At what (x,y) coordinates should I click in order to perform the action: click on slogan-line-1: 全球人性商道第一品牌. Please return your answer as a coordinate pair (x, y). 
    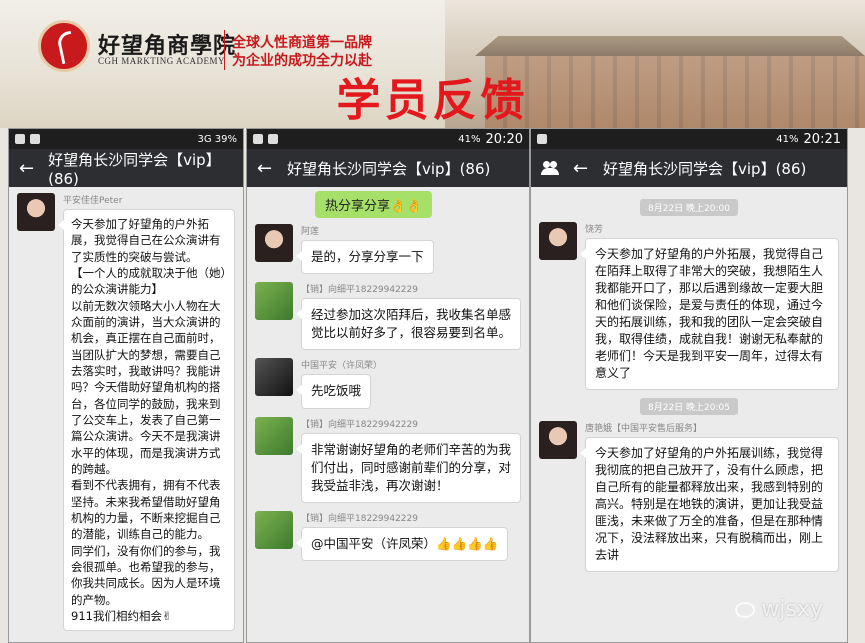
    Looking at the image, I should click on (302, 43).